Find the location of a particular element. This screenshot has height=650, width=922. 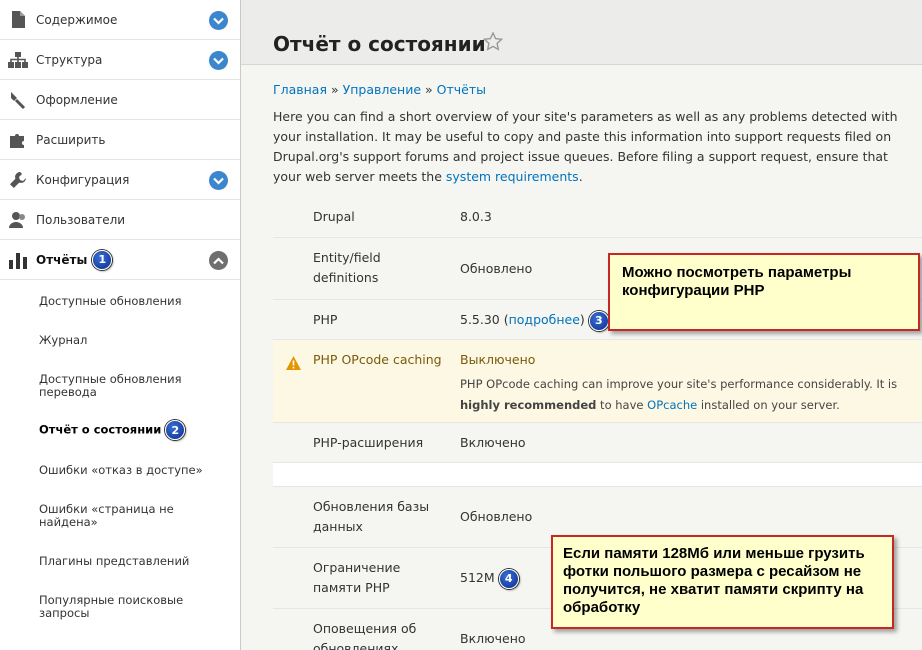

status-title: PHP is located at coordinates (325, 319).